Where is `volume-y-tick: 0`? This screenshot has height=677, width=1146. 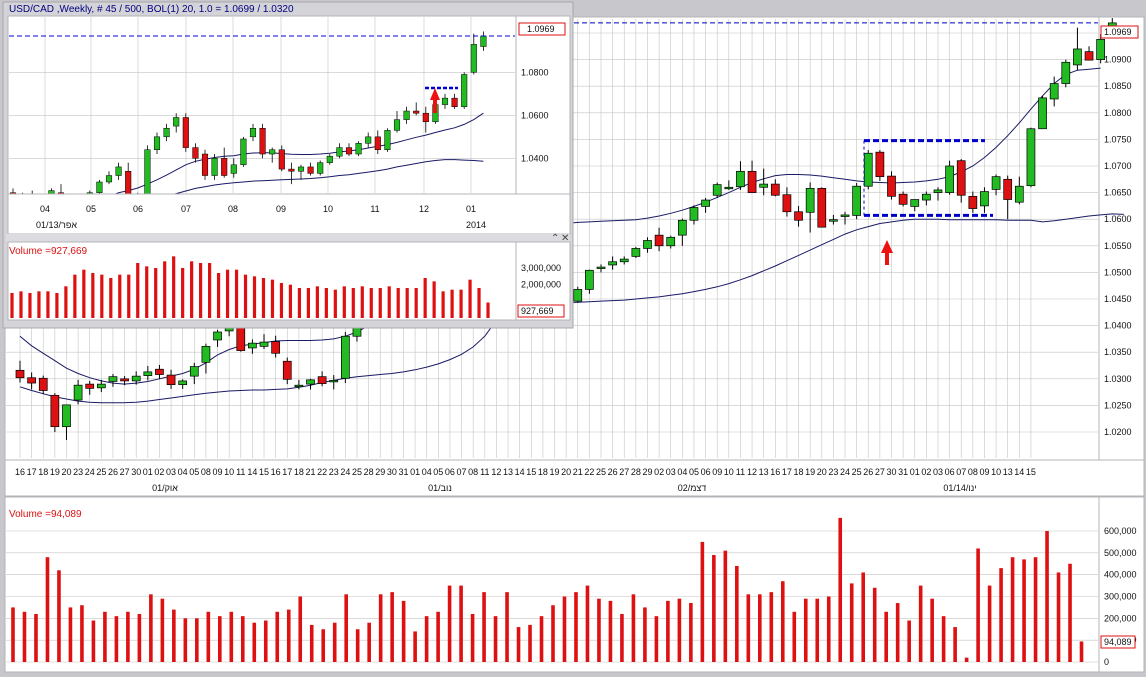
volume-y-tick: 0 is located at coordinates (1106, 662).